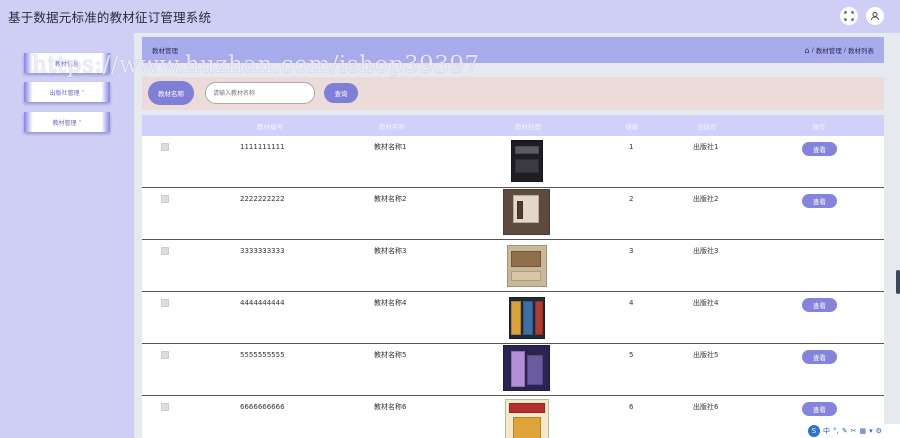 This screenshot has width=900, height=438. What do you see at coordinates (706, 303) in the screenshot?
I see `cell-publisher: 出版社4` at bounding box center [706, 303].